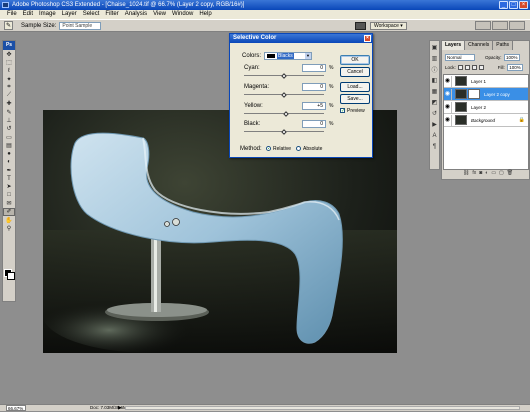  I want to click on opacity-label: Opacity:, so click(493, 57).